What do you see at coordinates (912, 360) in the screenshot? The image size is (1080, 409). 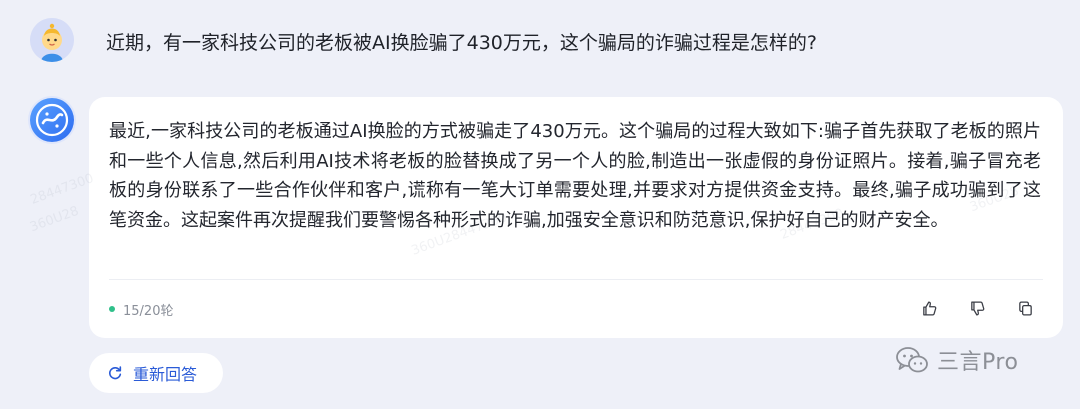 I see `wechat-icon` at bounding box center [912, 360].